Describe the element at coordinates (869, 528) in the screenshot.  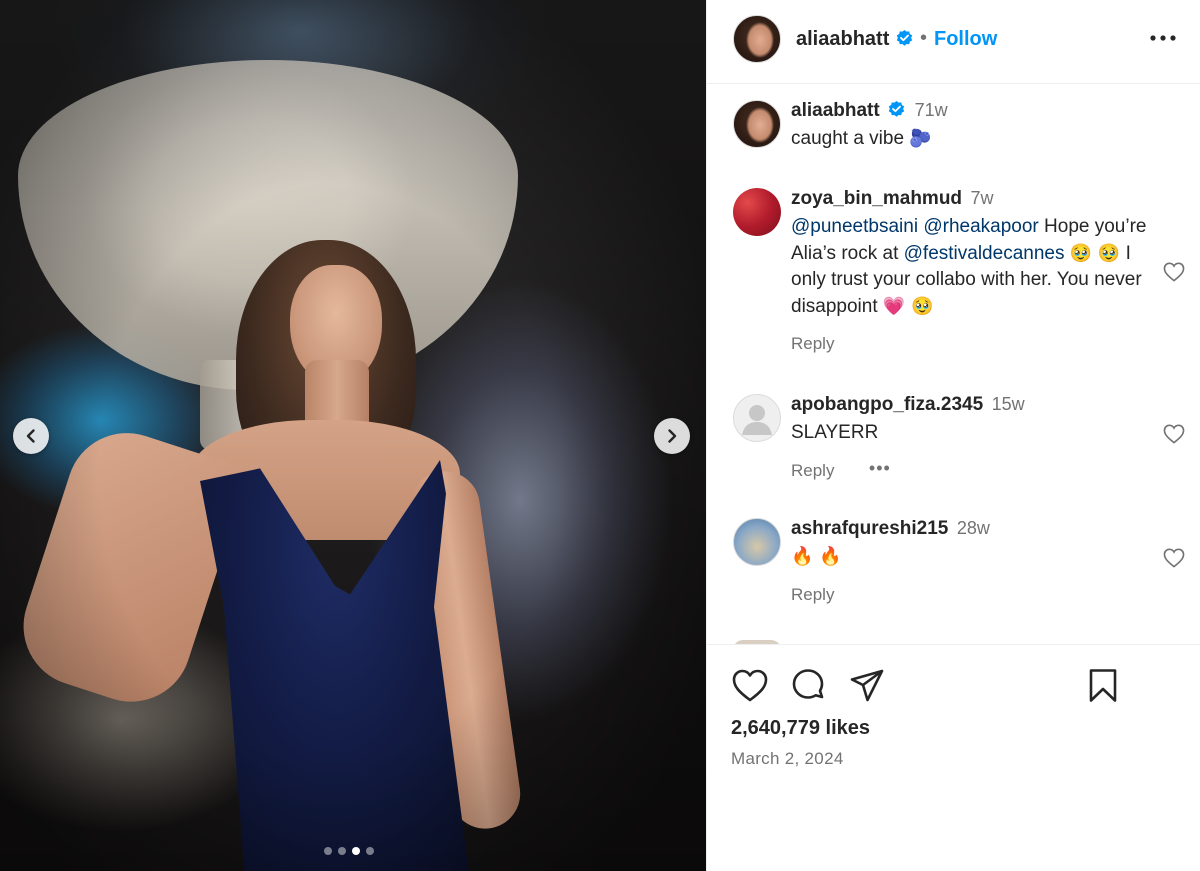
I see `comment-username: ashrafqureshi215` at that location.